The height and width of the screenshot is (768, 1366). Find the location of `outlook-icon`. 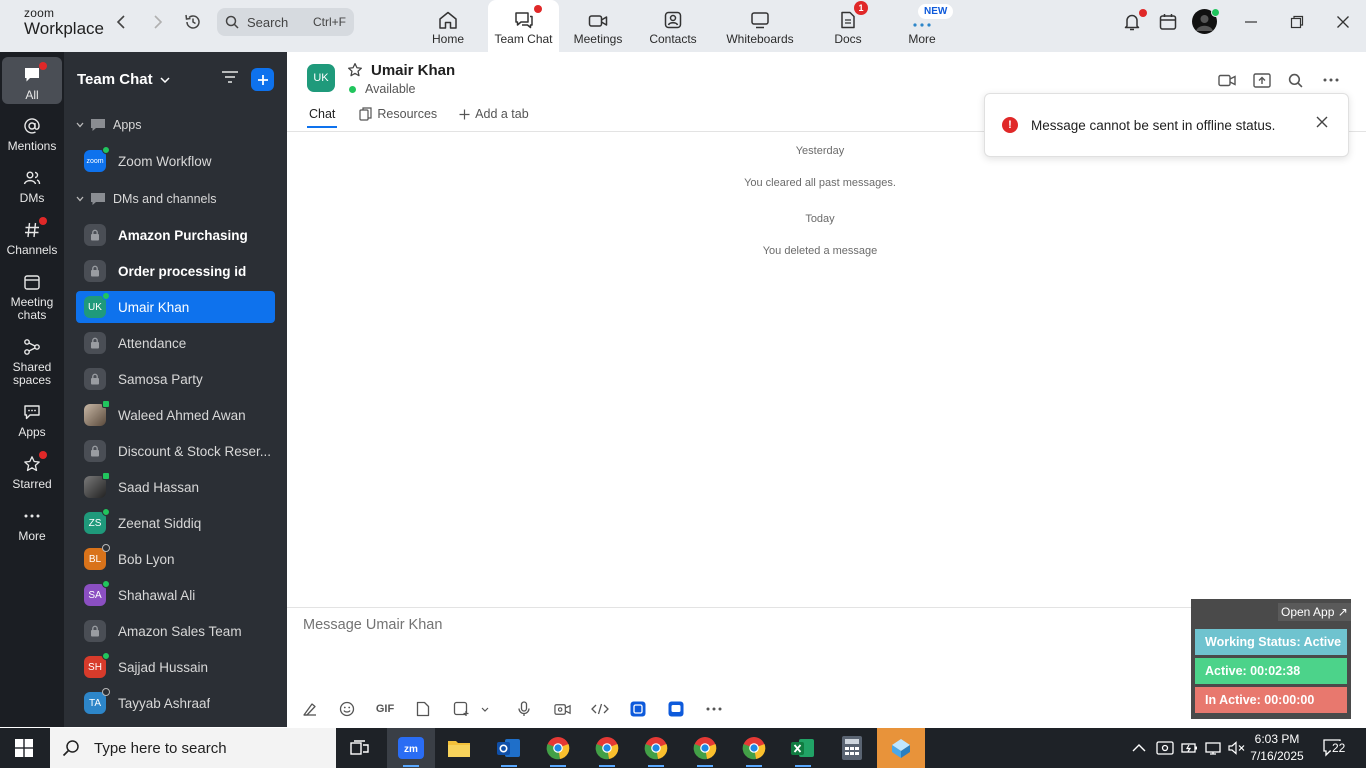

outlook-icon is located at coordinates (509, 748).